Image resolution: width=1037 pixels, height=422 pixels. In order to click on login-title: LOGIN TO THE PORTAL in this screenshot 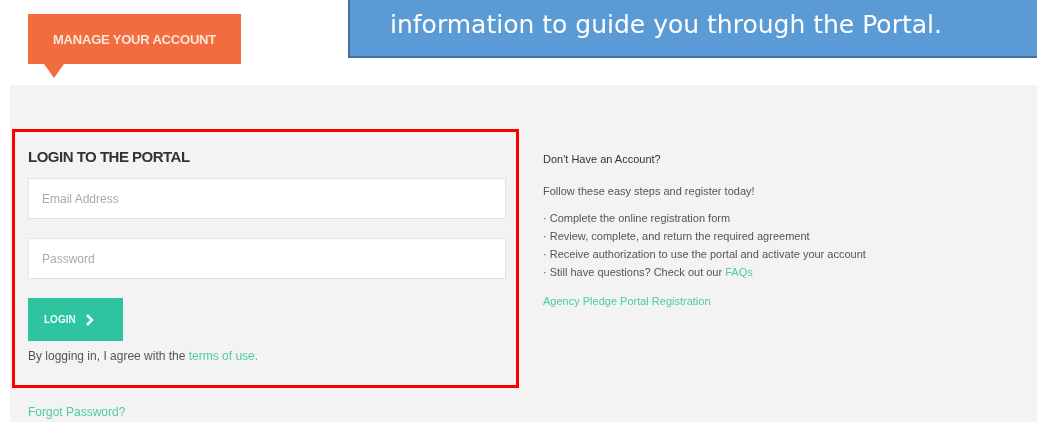, I will do `click(109, 157)`.